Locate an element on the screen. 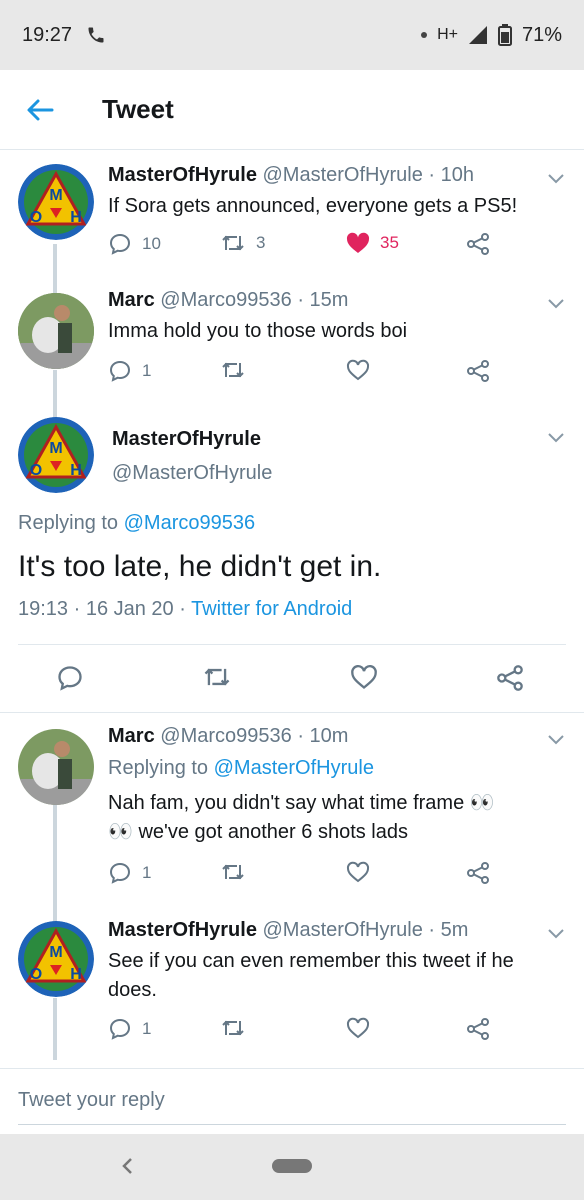 The width and height of the screenshot is (584, 1200). replying-to-link: @MasterOfHyrule is located at coordinates (294, 768).